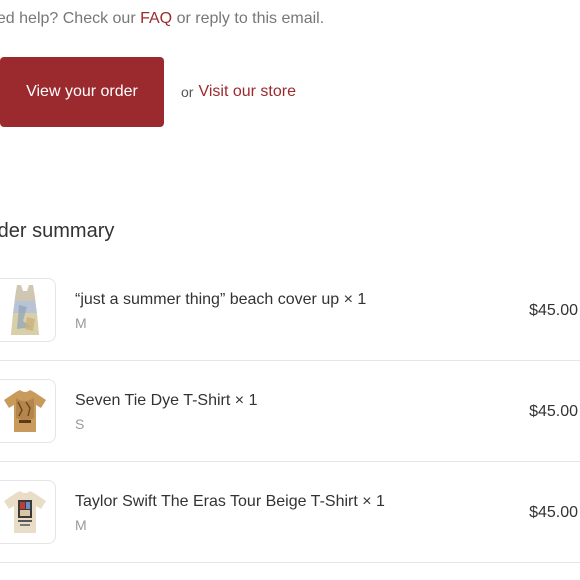 The image size is (580, 580). I want to click on help-prefix: eed help? Check our, so click(70, 18).